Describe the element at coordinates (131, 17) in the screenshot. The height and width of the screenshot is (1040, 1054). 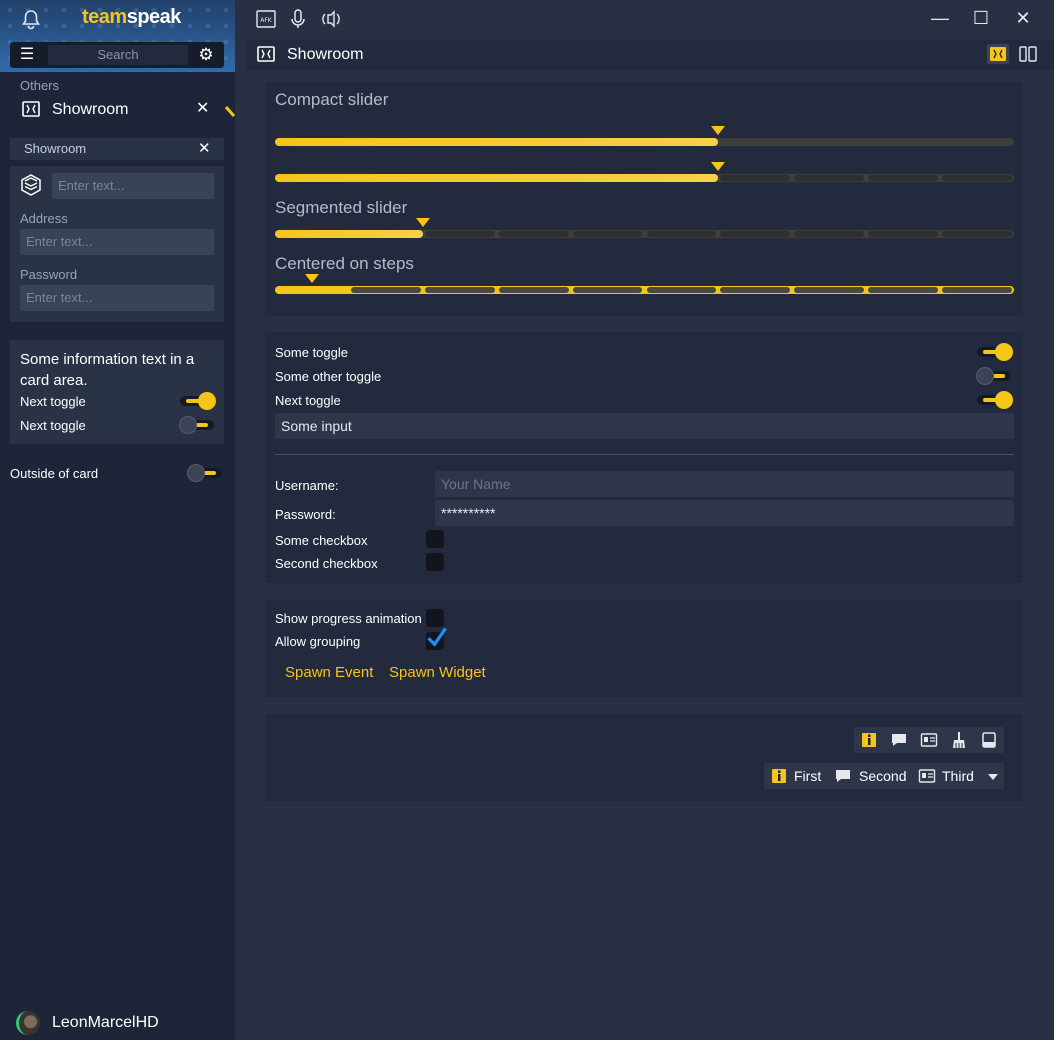
I see `teamspeak-logo: teamspeak` at that location.